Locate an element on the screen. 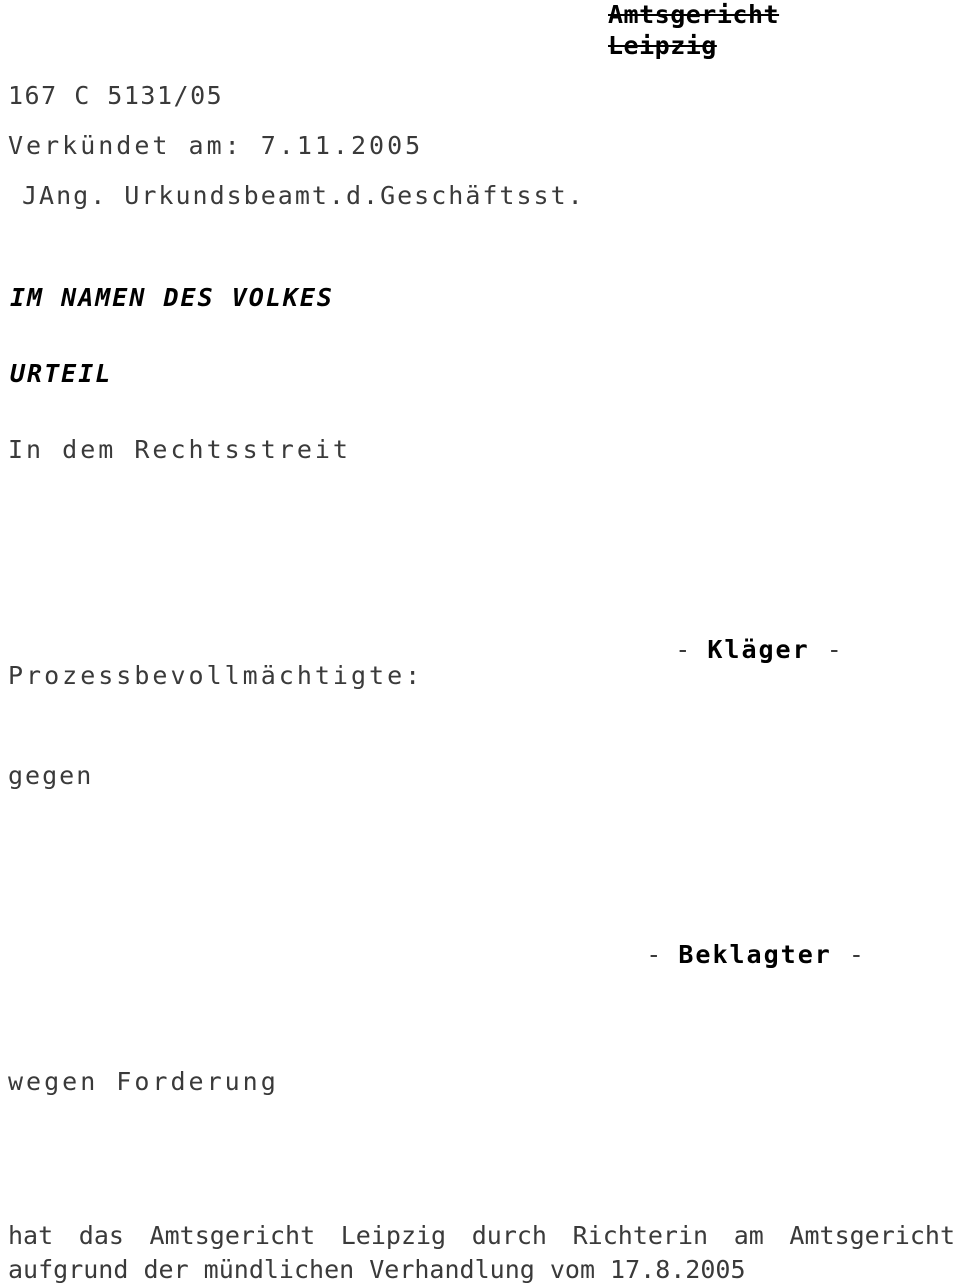 Image resolution: width=960 pixels, height=1287 pixels. clerk-of-court: JAng. Urkundsbeamt.d.Geschäftsst. is located at coordinates (303, 195).